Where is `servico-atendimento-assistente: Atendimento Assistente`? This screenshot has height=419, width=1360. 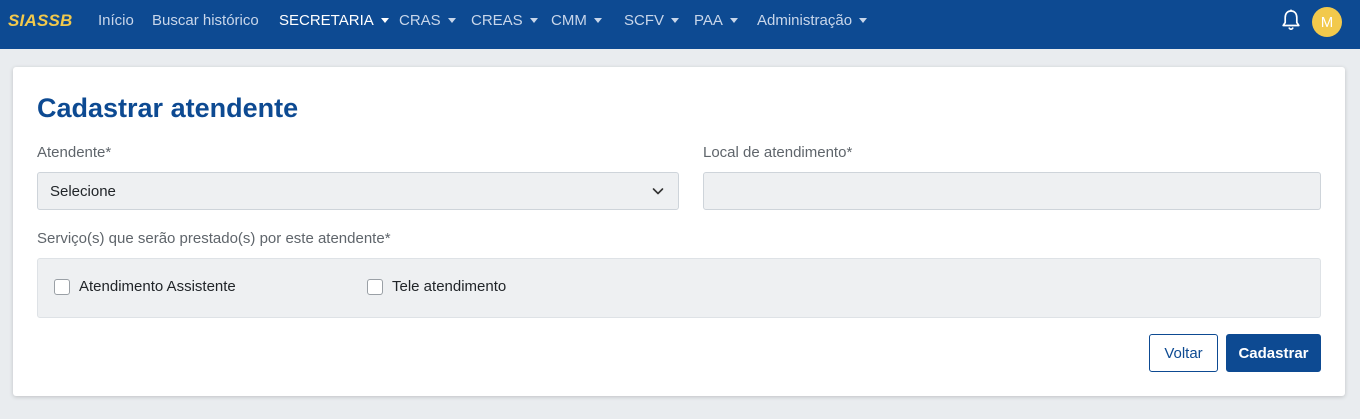
servico-atendimento-assistente: Atendimento Assistente is located at coordinates (145, 286).